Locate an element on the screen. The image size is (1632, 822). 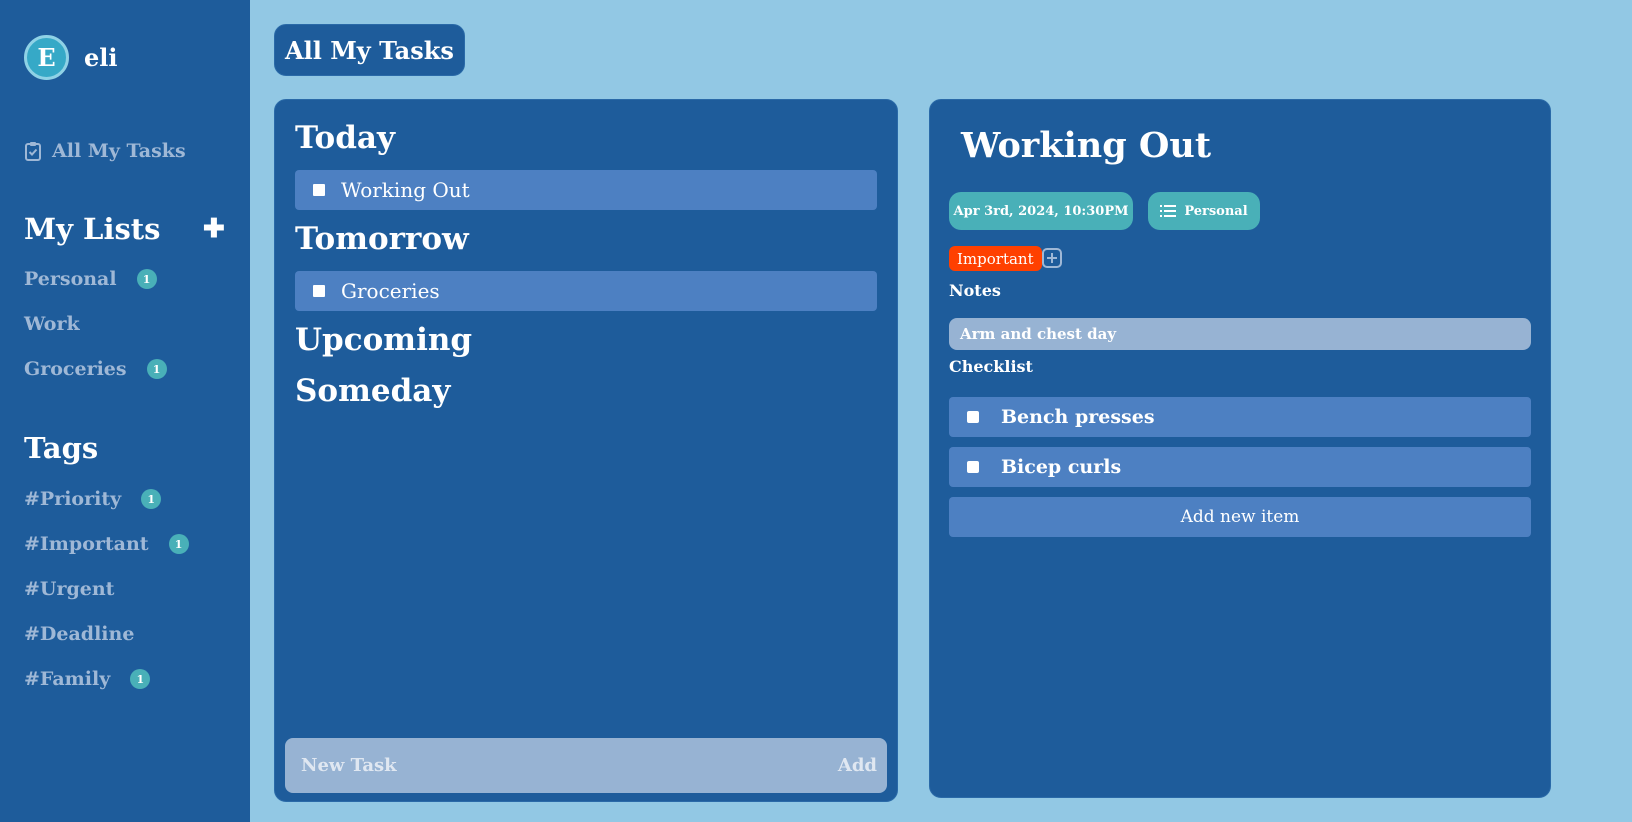
checklist-item: Bicep curls is located at coordinates (1240, 467).